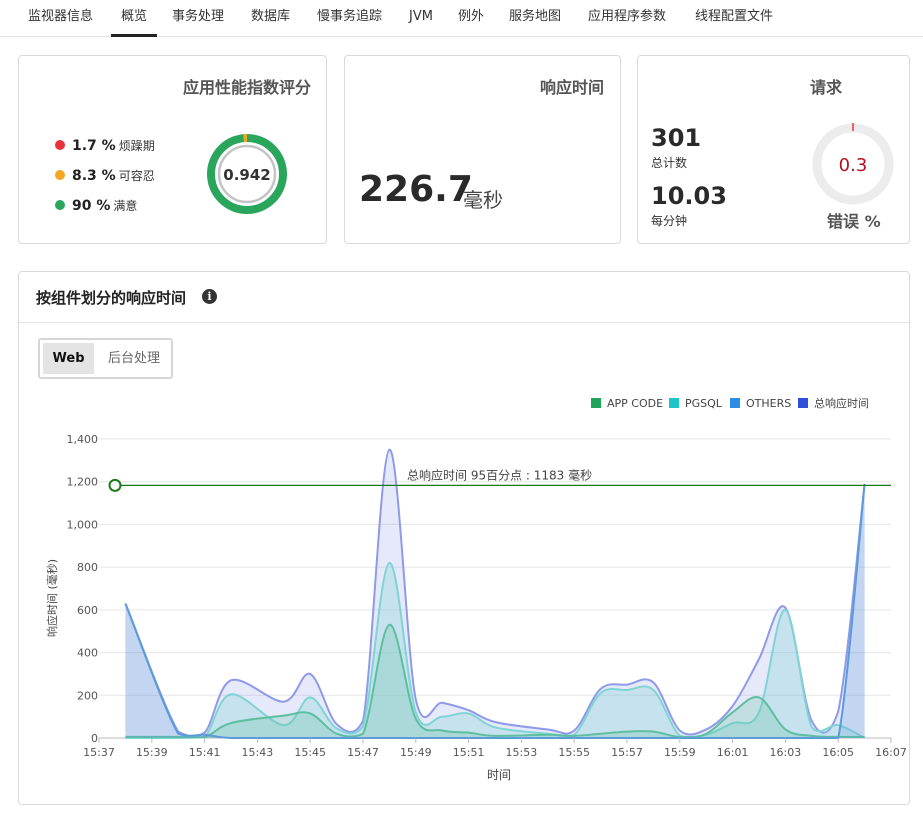 This screenshot has height=824, width=923. I want to click on y-tick-label: 0, so click(94, 738).